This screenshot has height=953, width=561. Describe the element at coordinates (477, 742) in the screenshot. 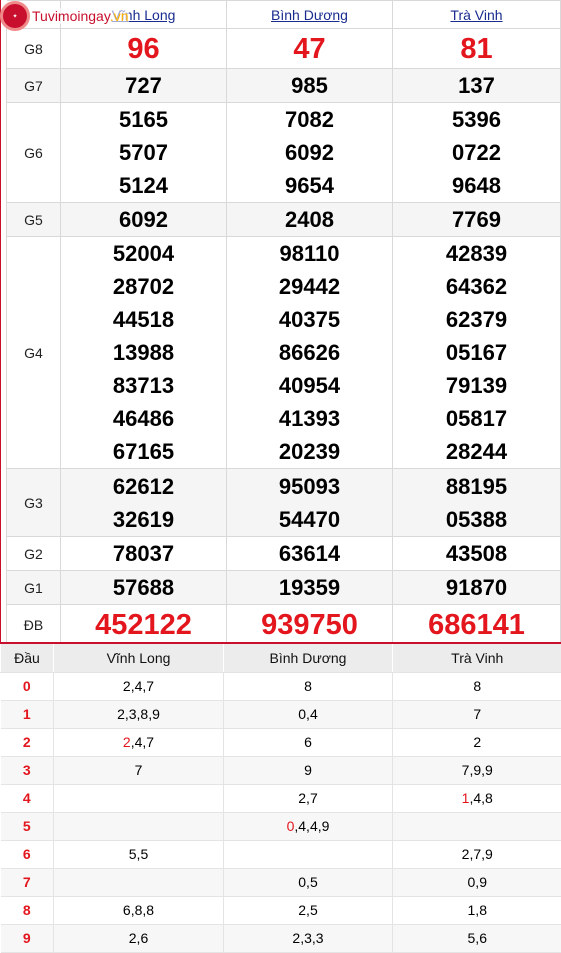

I see `tail-digits: 2` at that location.